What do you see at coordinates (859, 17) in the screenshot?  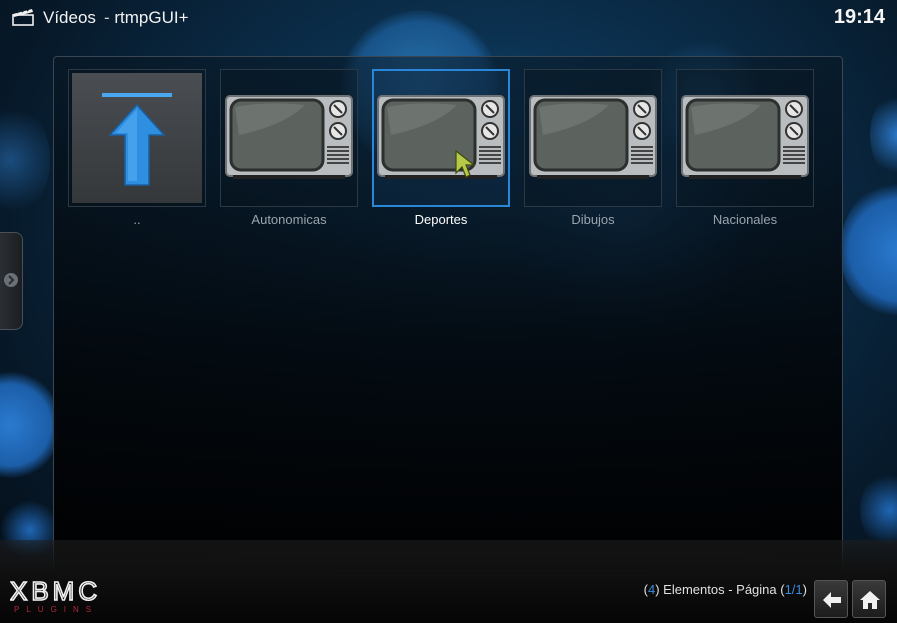 I see `clock: 19:14` at bounding box center [859, 17].